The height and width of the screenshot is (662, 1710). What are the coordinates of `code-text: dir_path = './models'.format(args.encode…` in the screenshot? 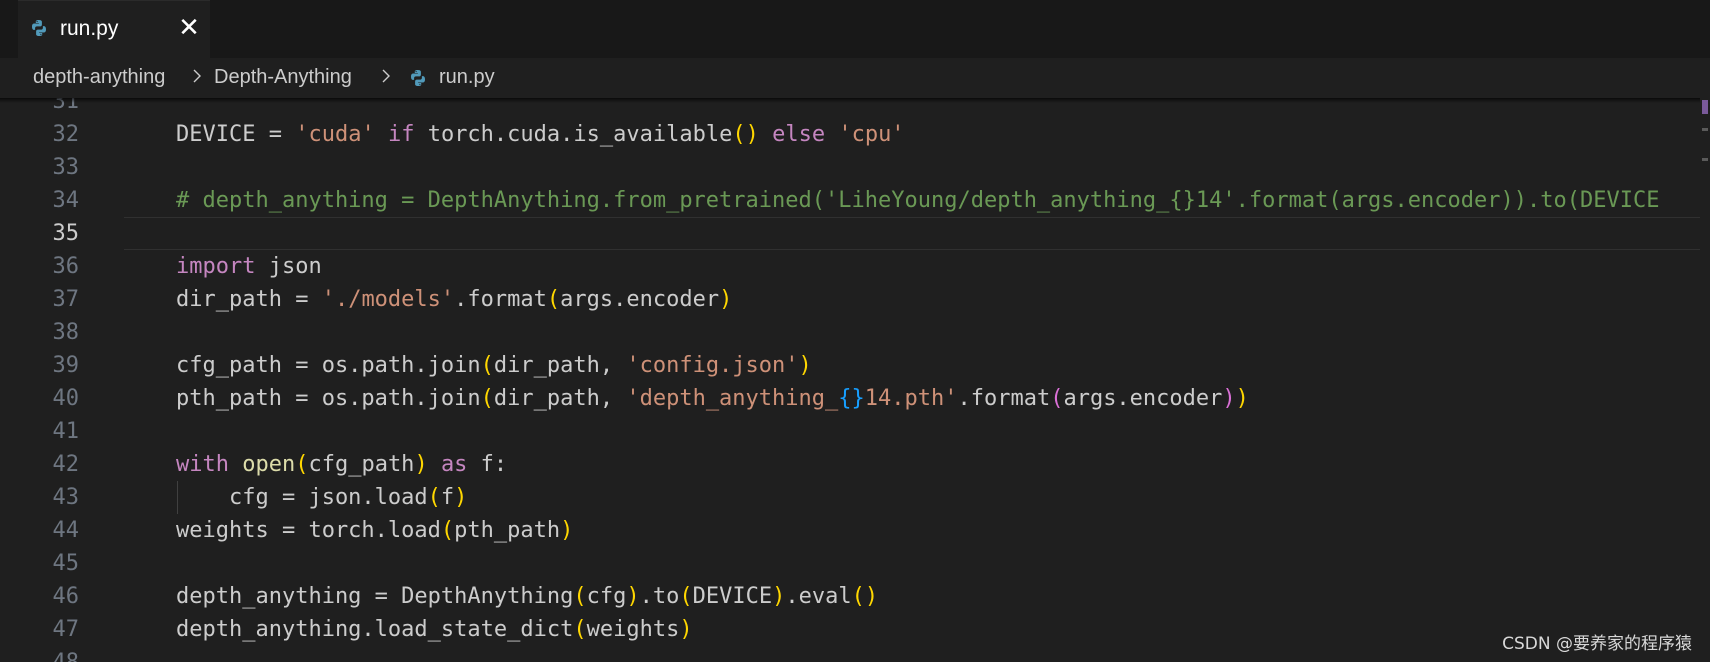 It's located at (454, 299).